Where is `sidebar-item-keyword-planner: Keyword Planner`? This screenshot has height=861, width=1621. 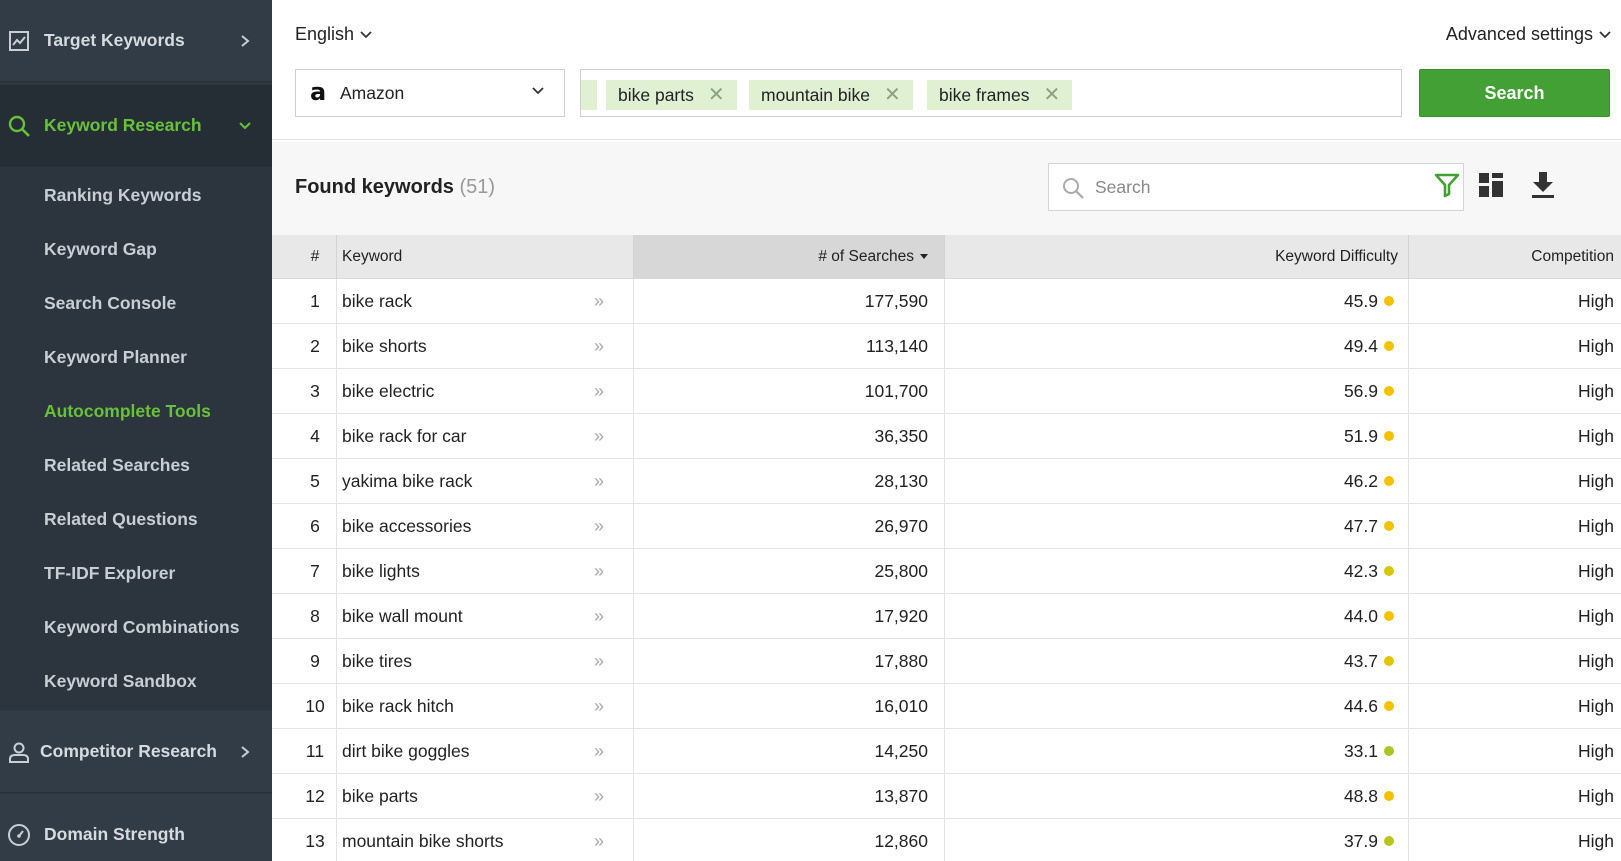
sidebar-item-keyword-planner: Keyword Planner is located at coordinates (136, 357).